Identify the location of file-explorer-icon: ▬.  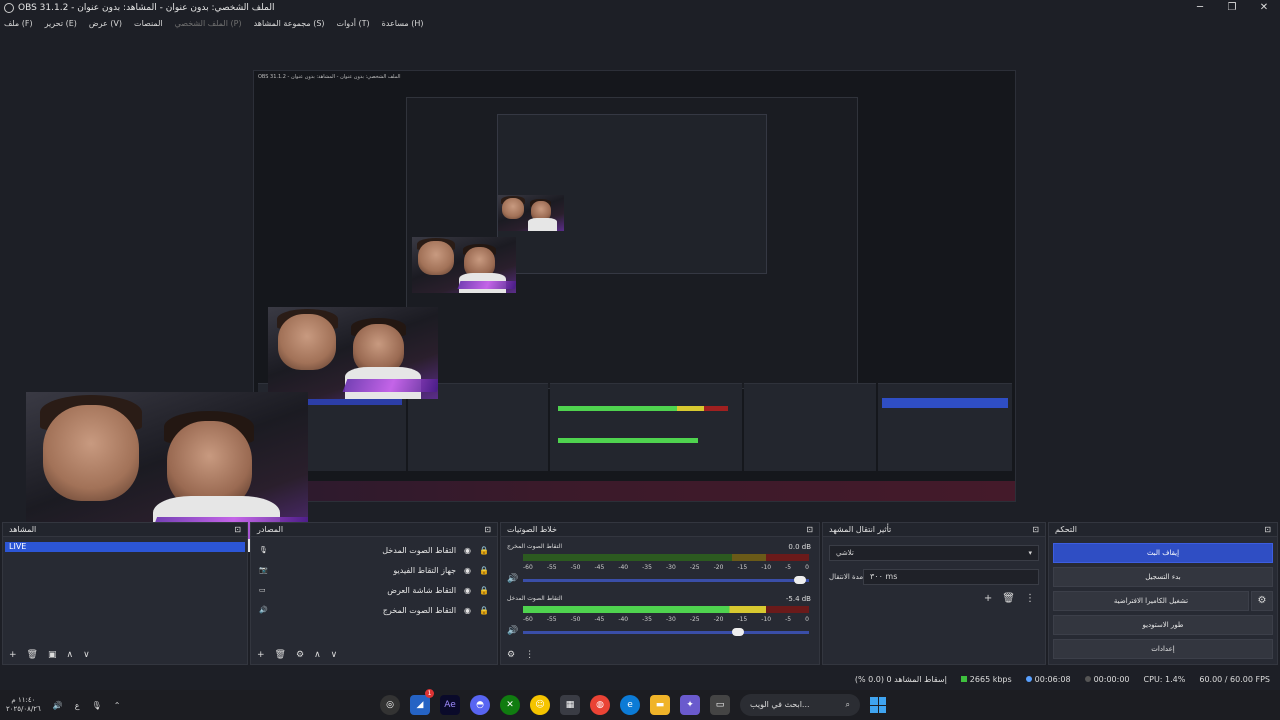
(660, 705).